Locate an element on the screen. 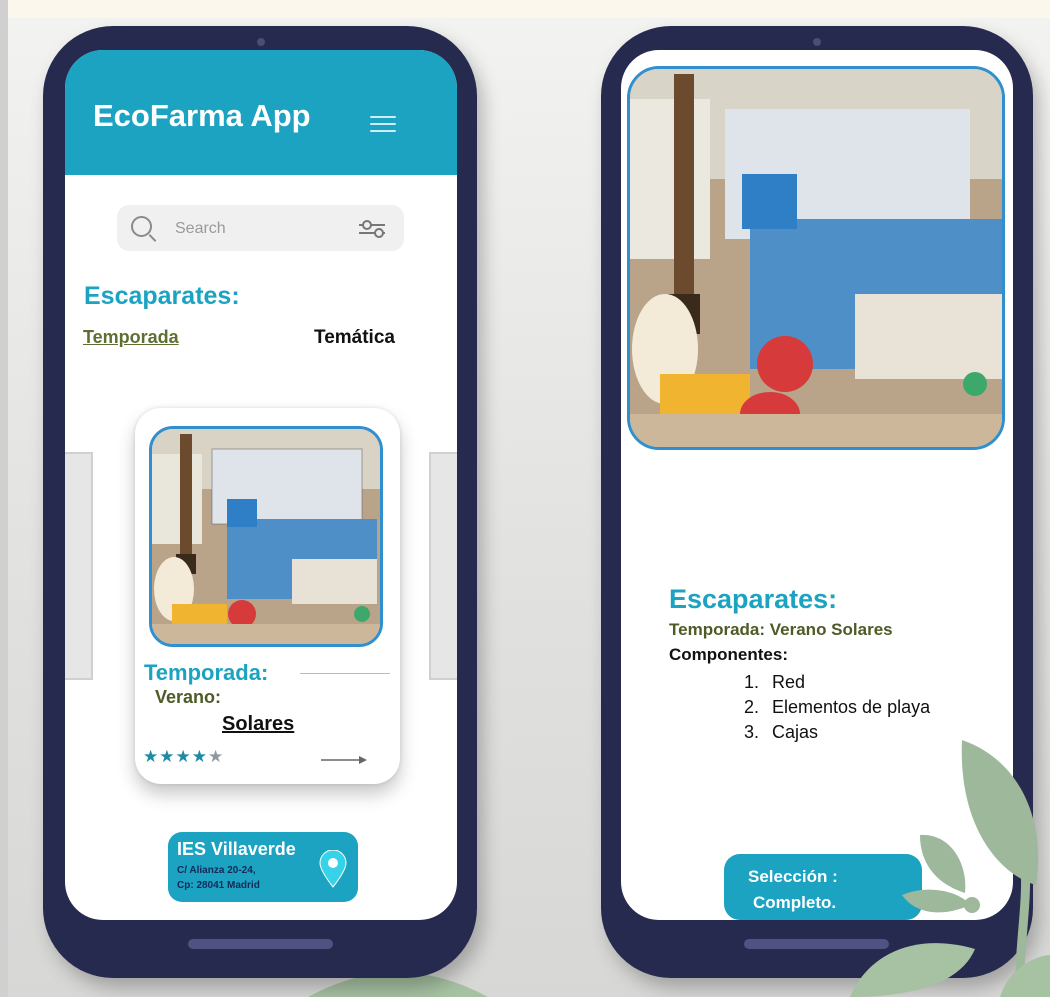  card-subtitle: Verano: is located at coordinates (188, 697).